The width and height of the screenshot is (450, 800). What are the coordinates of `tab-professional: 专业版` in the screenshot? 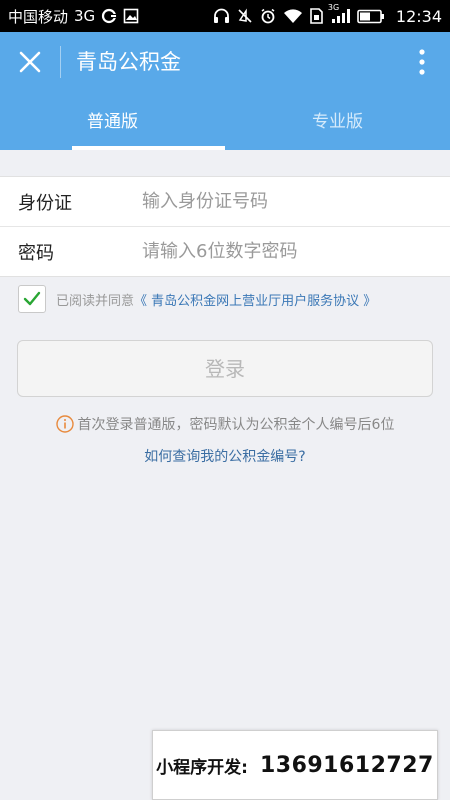 It's located at (337, 129).